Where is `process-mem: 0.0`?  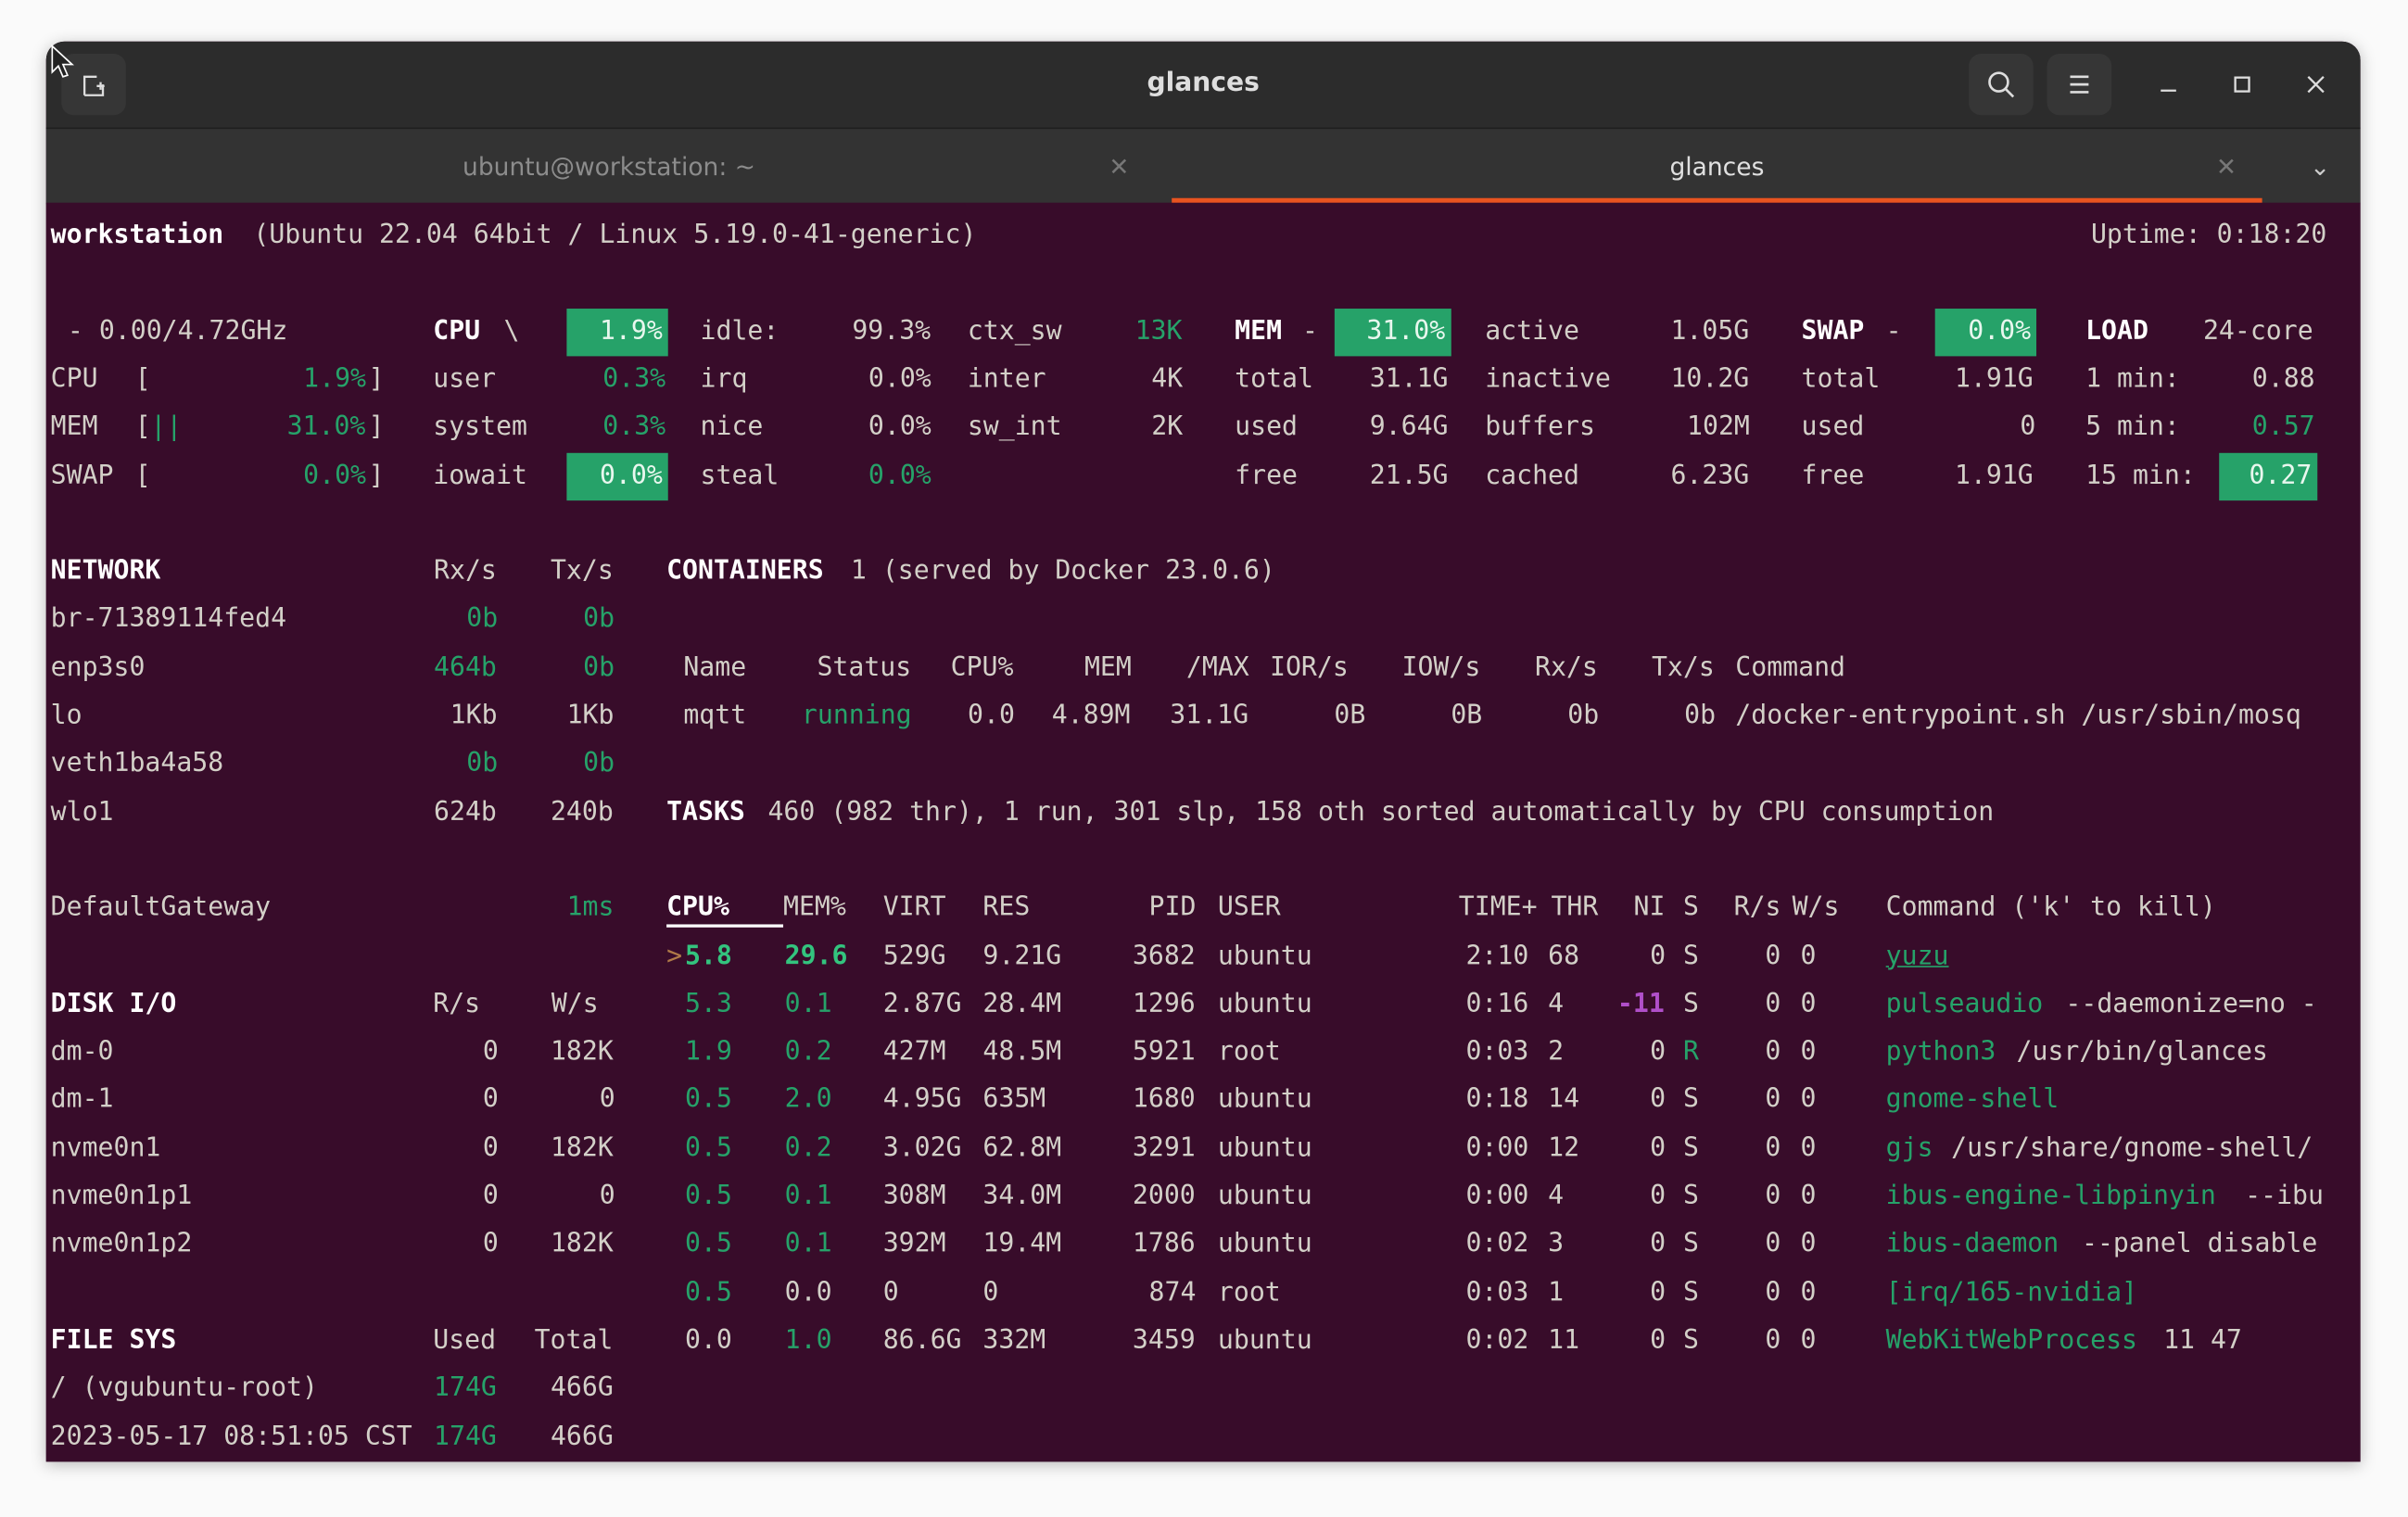
process-mem: 0.0 is located at coordinates (808, 1292).